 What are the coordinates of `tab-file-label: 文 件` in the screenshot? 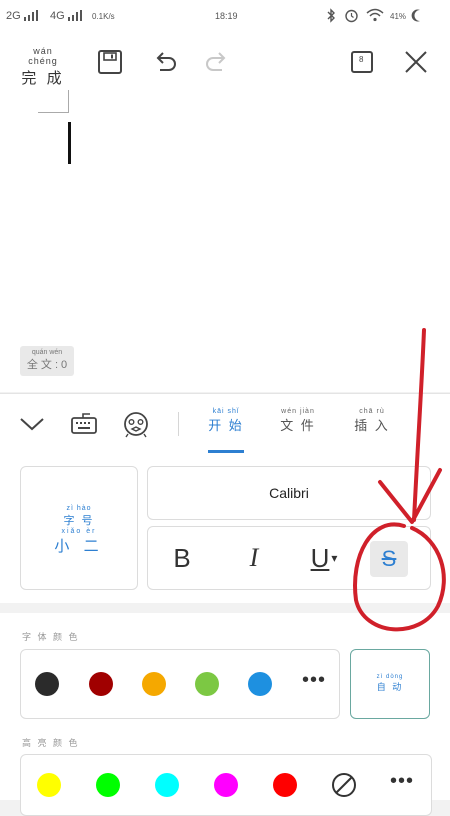 It's located at (298, 425).